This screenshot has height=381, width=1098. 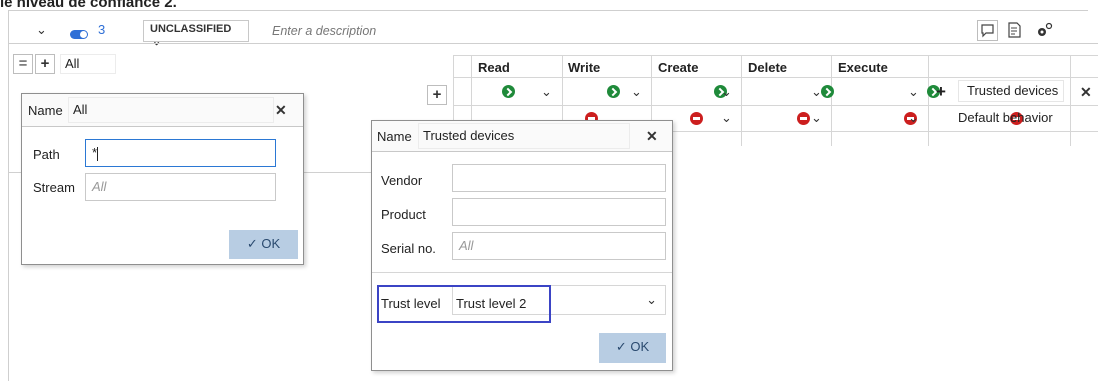 I want to click on collapse-chevron-icon: ⌄, so click(x=41, y=30).